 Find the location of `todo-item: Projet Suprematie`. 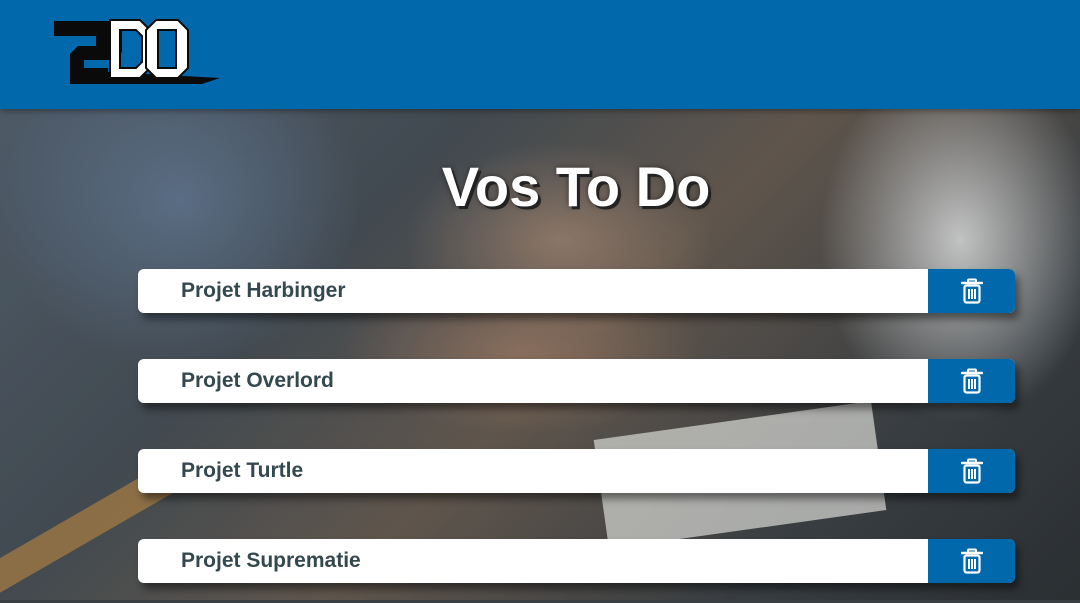

todo-item: Projet Suprematie is located at coordinates (576, 561).